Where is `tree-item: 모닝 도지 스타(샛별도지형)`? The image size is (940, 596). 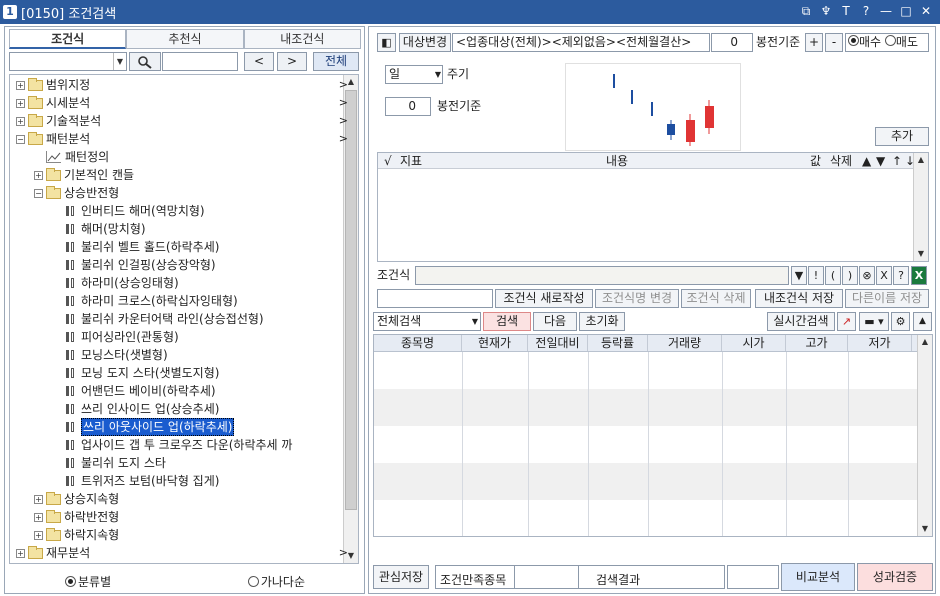
tree-item: 모닝 도지 스타(샛별도지형) is located at coordinates (141, 373).